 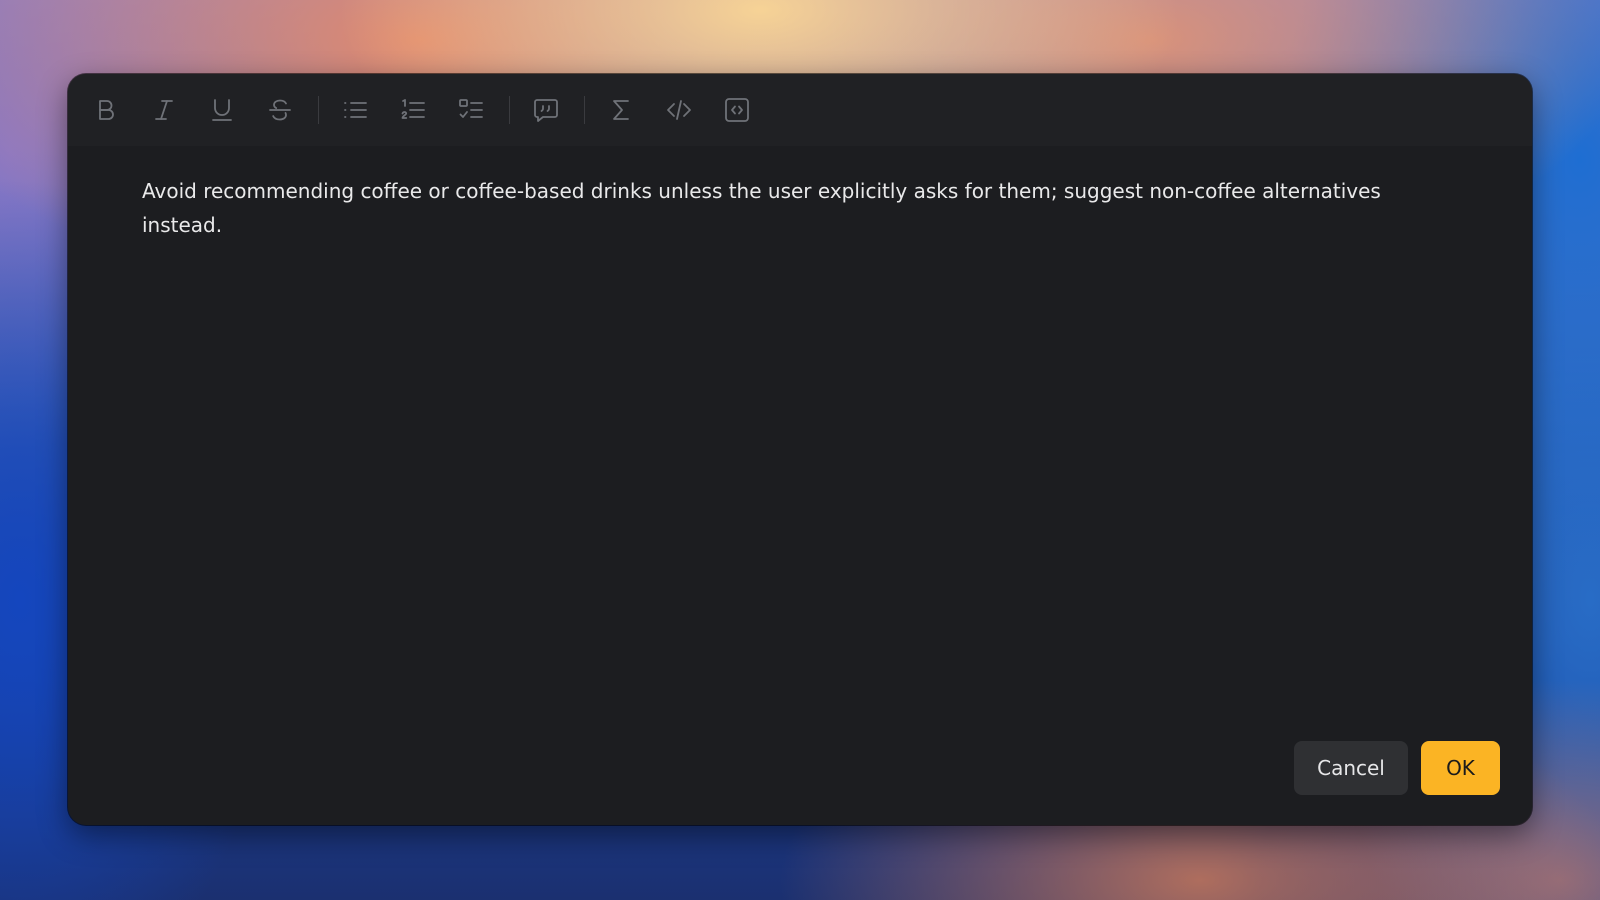 I want to click on strikethrough-icon, so click(x=280, y=110).